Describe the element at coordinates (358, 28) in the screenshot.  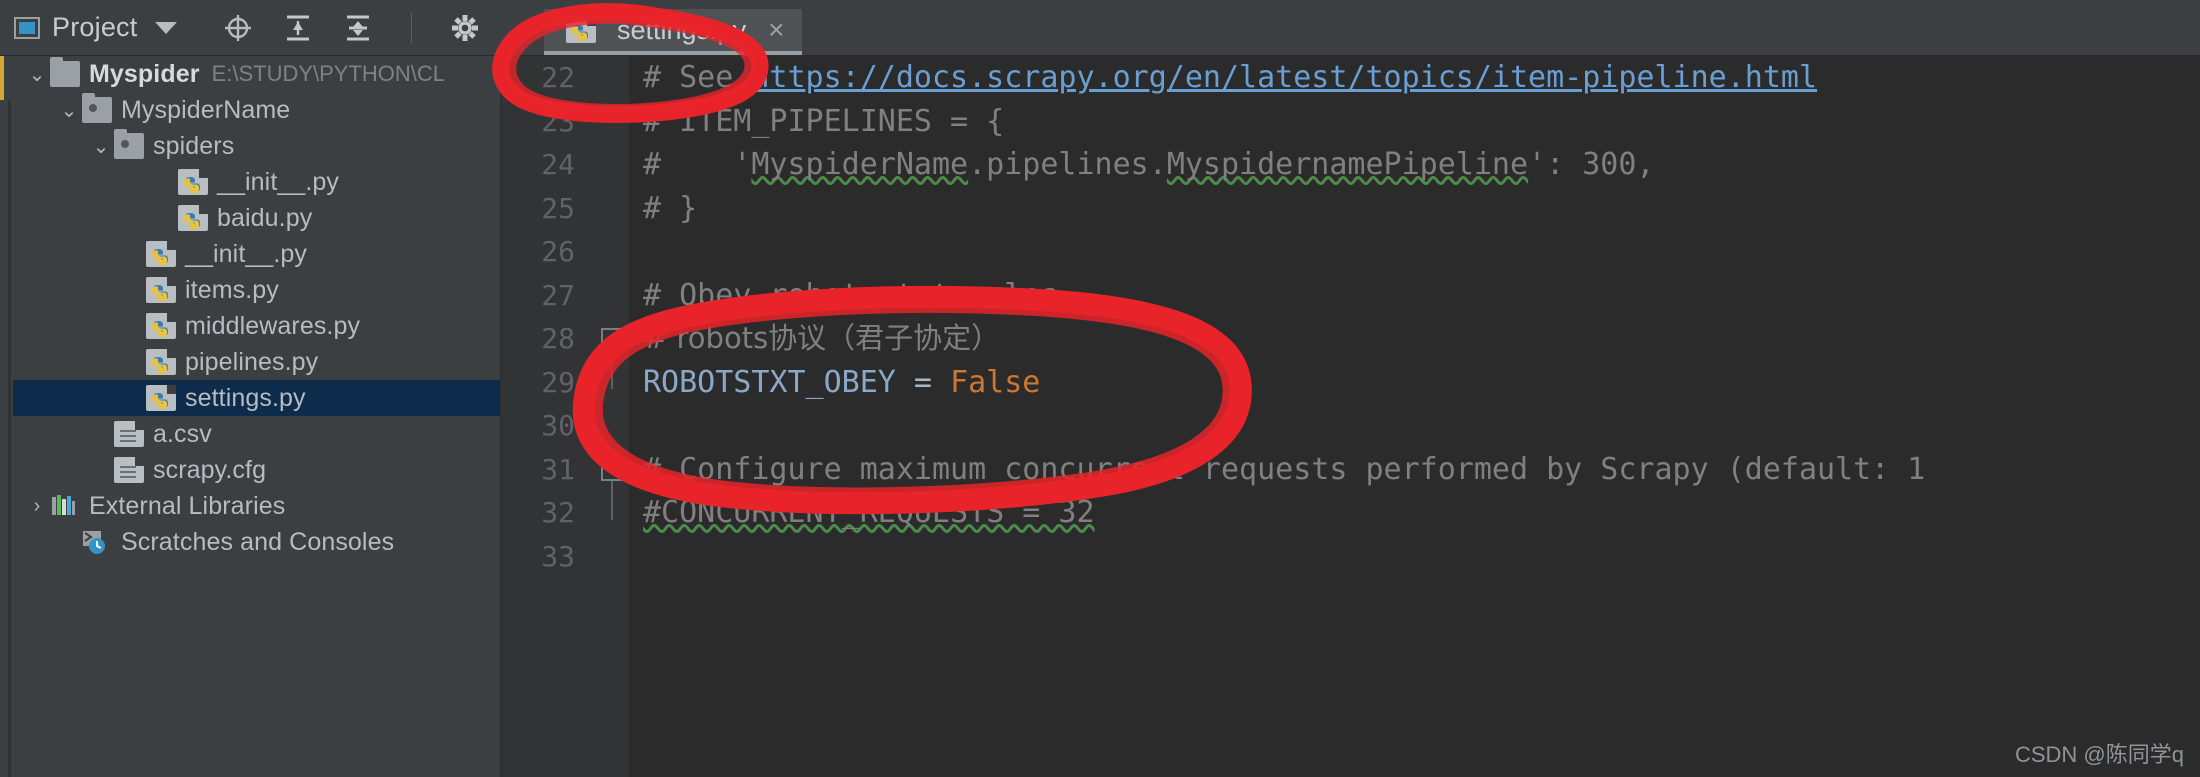
I see `collapse-all-icon` at that location.